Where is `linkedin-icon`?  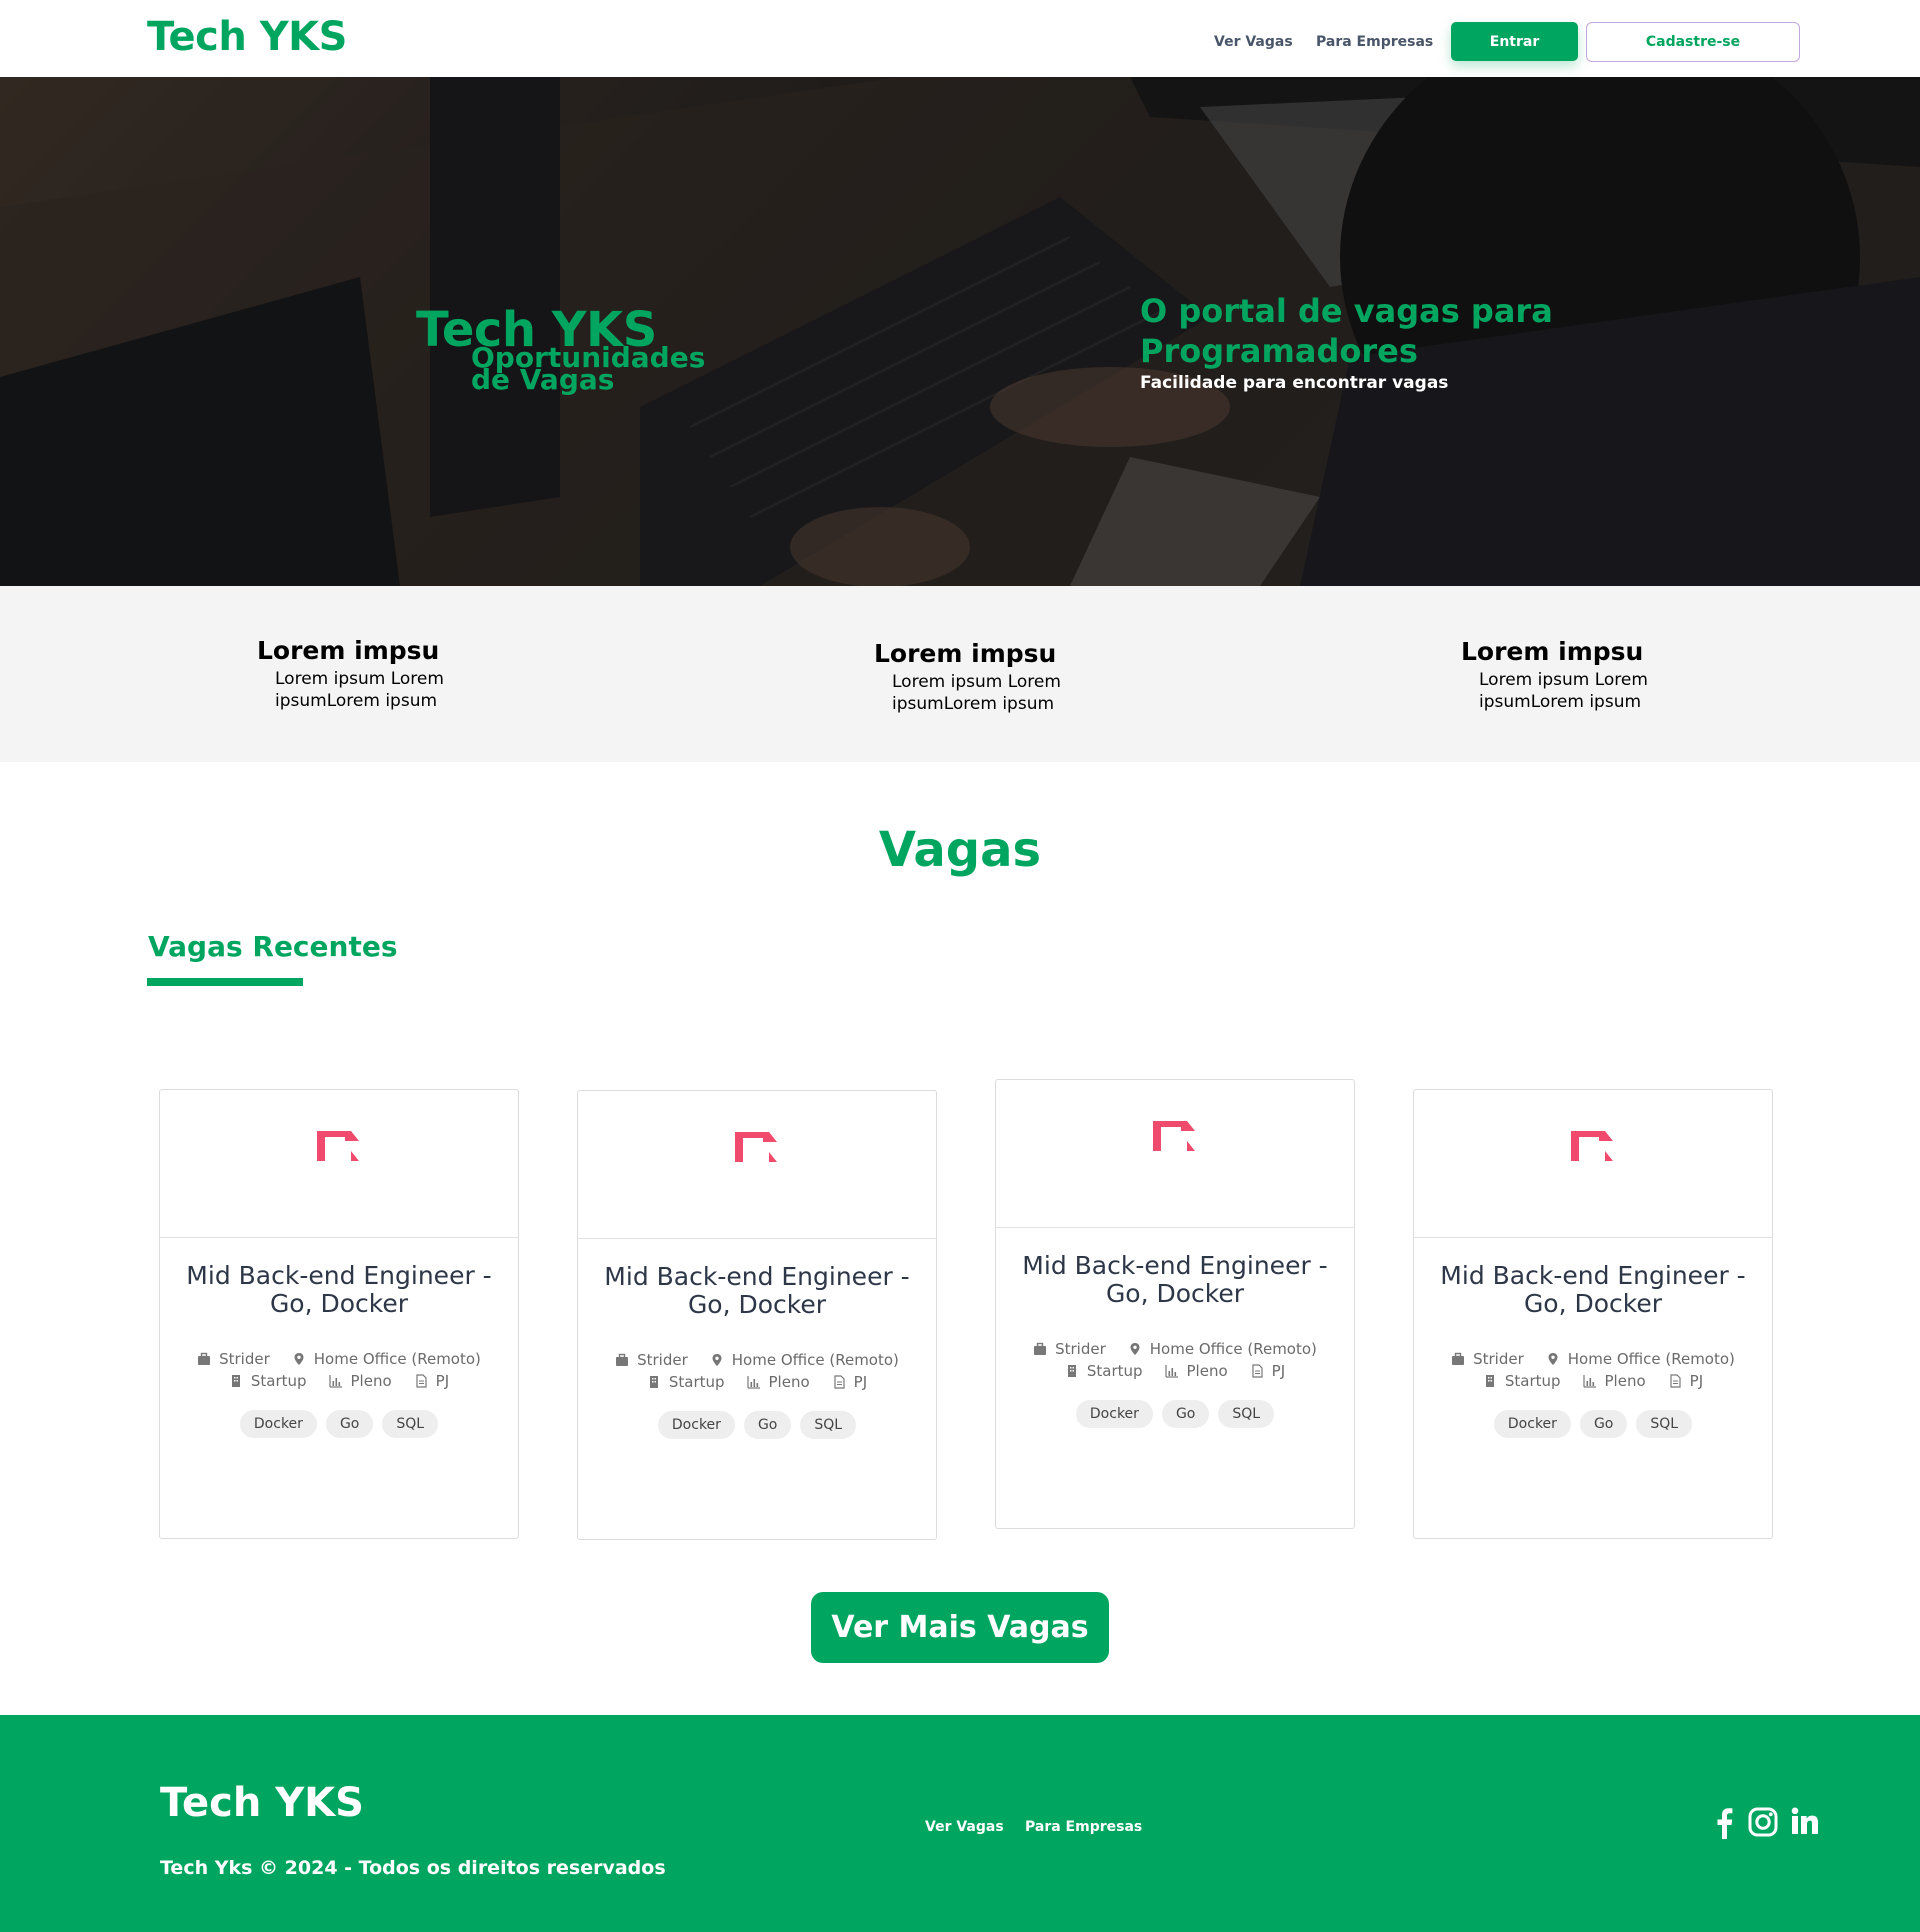 linkedin-icon is located at coordinates (1805, 1821).